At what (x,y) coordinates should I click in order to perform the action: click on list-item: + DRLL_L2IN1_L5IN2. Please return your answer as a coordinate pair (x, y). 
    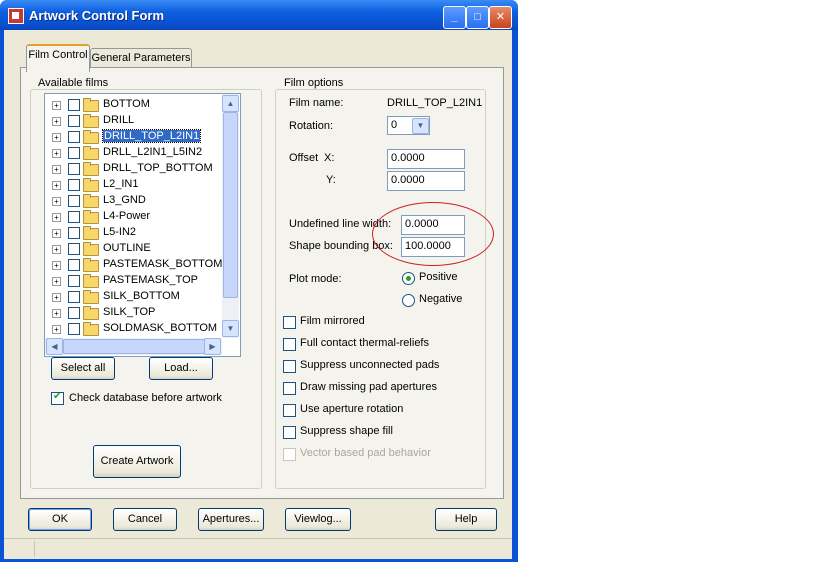
    Looking at the image, I should click on (137, 153).